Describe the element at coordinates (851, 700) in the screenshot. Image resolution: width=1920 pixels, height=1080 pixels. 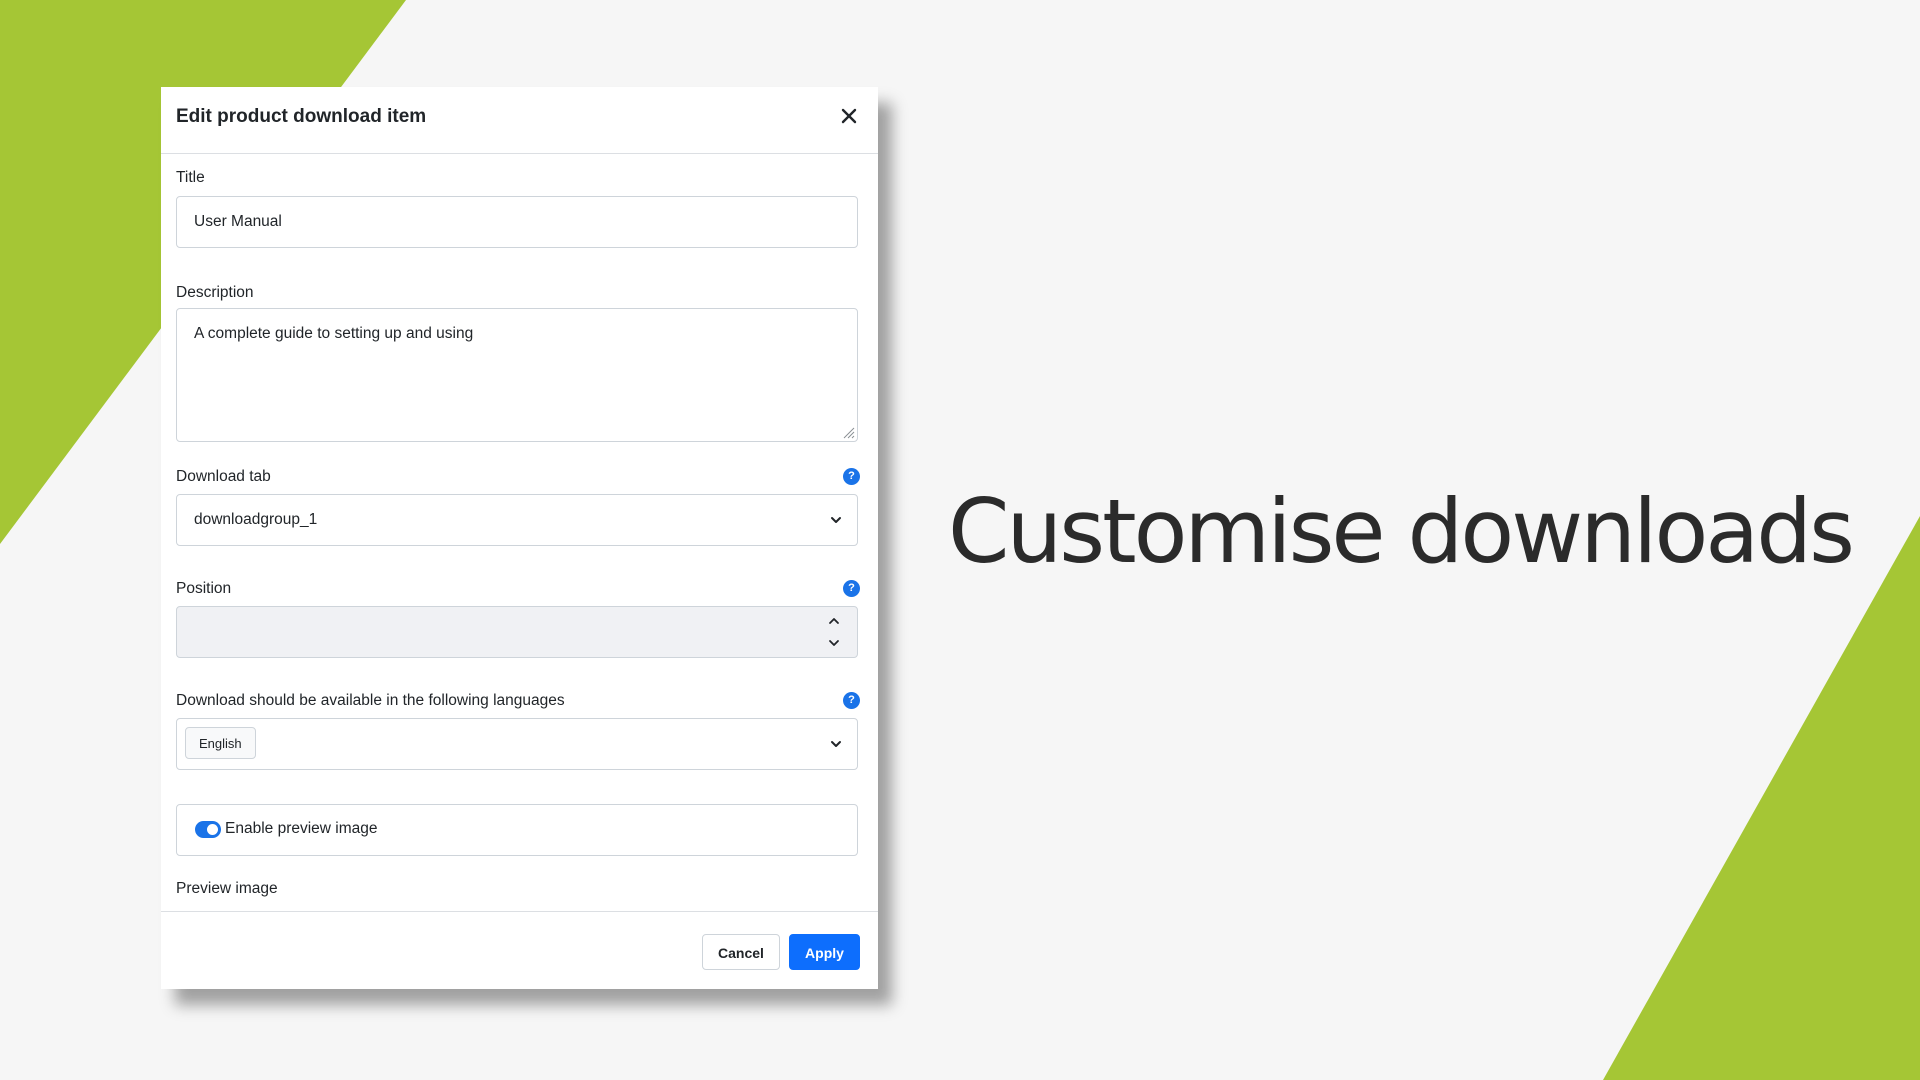
I see `languages-help-icon: ?` at that location.